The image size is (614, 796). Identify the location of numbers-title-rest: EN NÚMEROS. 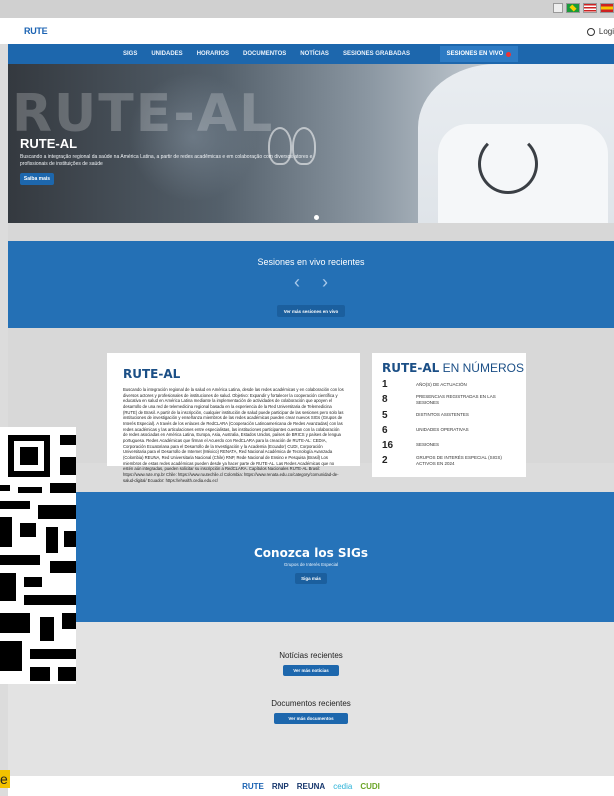
(481, 368).